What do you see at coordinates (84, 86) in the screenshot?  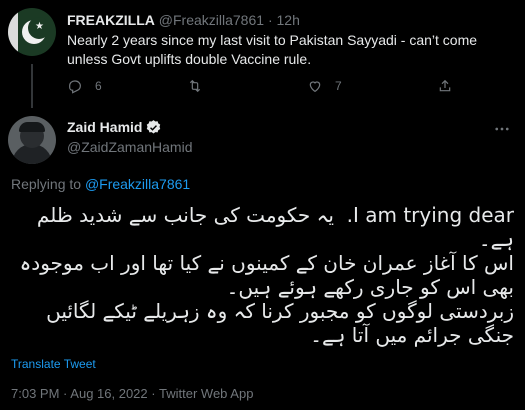 I see `reply-button: 6` at bounding box center [84, 86].